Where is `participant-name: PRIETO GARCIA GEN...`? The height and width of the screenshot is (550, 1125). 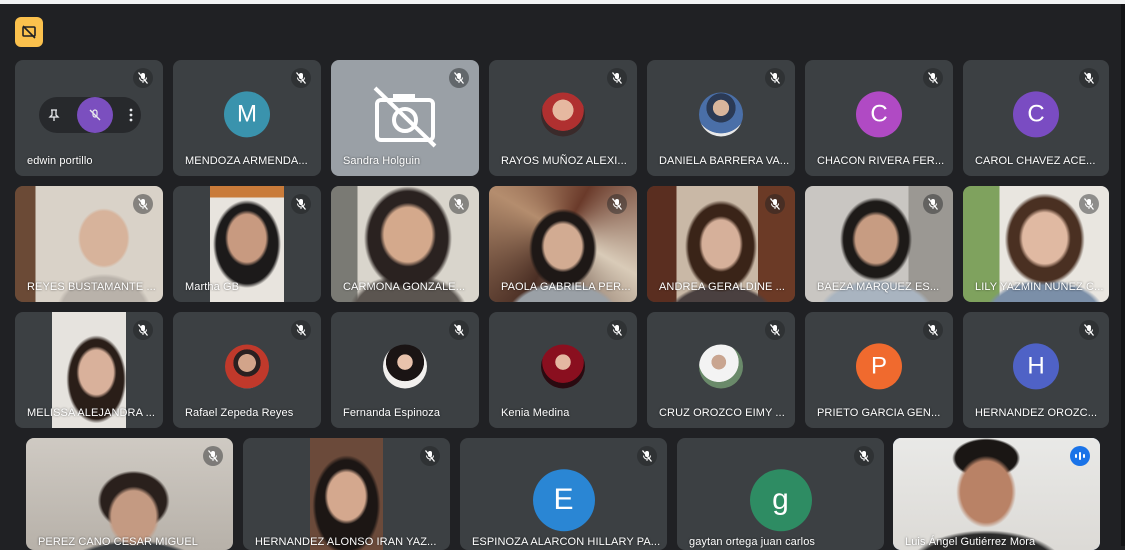 participant-name: PRIETO GARCIA GEN... is located at coordinates (879, 413).